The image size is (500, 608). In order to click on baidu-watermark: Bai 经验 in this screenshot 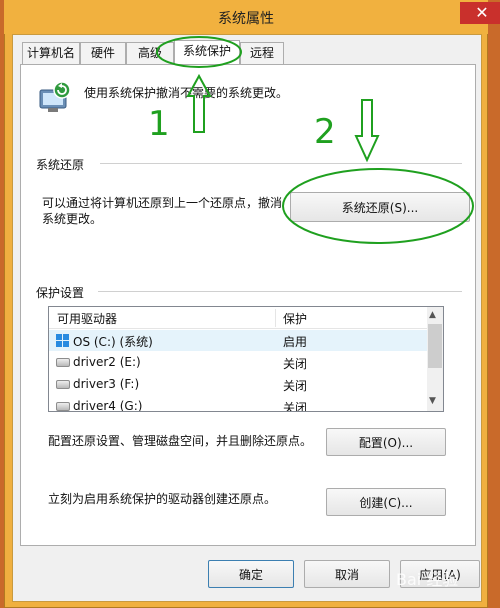, I will do `click(427, 579)`.